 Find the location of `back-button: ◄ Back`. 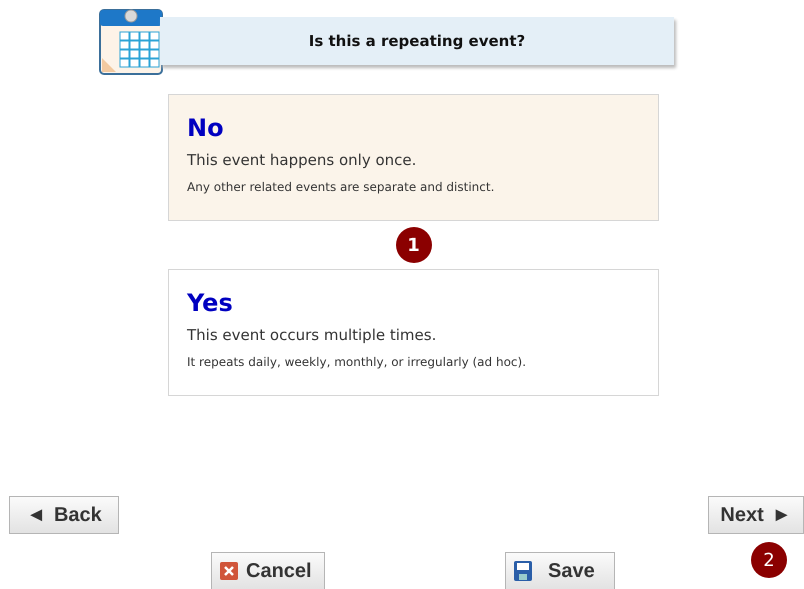

back-button: ◄ Back is located at coordinates (64, 515).